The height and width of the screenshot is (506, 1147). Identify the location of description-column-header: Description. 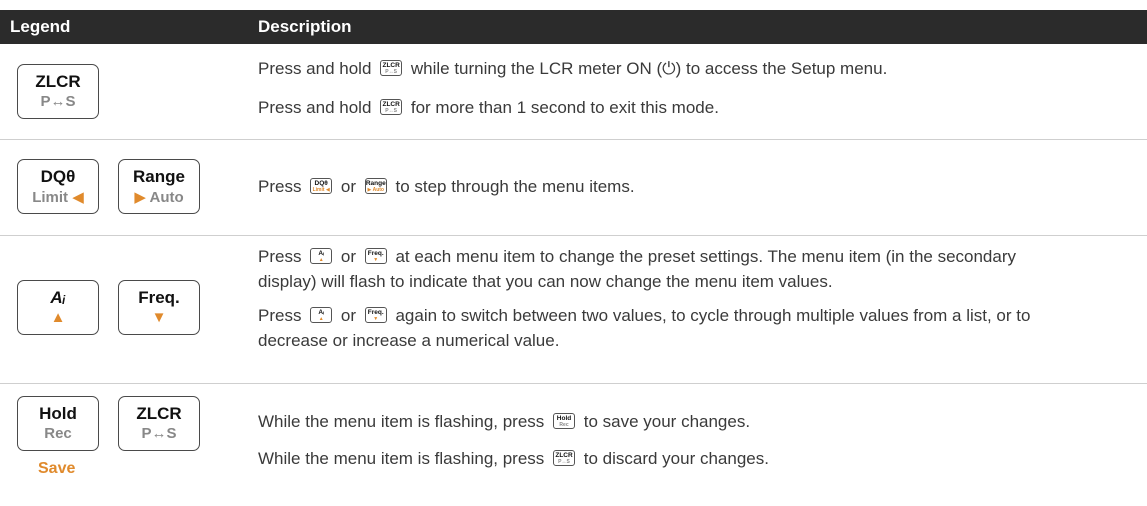
(305, 26).